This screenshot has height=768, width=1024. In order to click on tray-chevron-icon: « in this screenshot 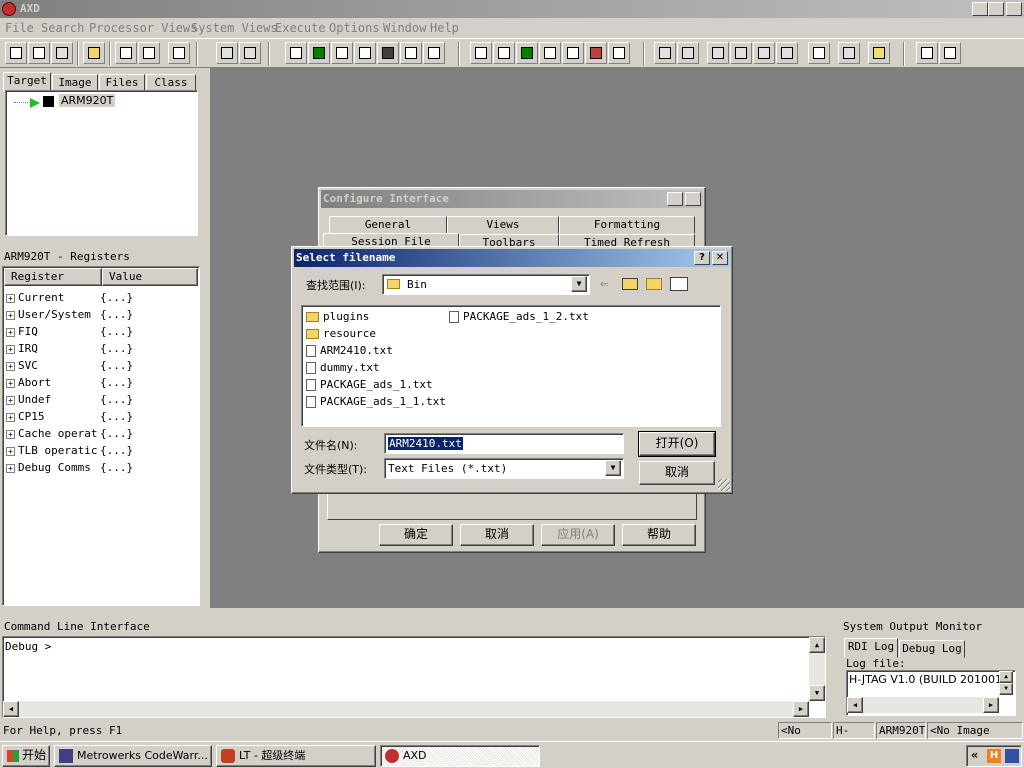, I will do `click(974, 755)`.